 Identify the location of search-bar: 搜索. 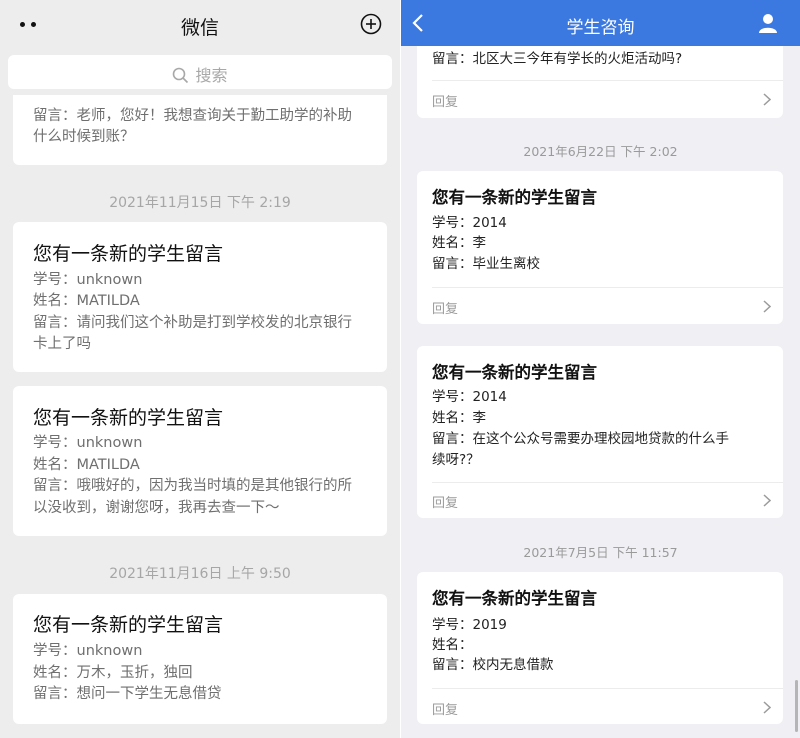
(200, 72).